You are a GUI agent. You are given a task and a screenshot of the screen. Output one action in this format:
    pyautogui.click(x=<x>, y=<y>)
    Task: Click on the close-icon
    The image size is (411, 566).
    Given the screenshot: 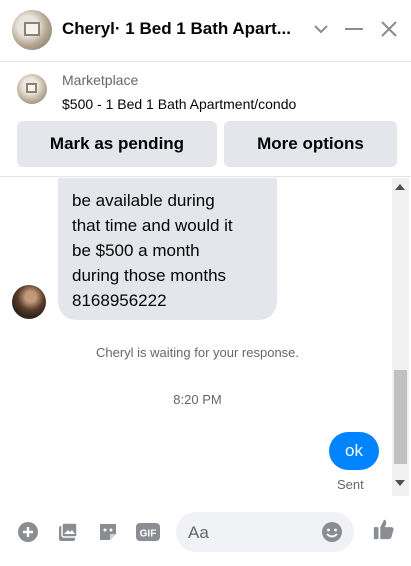 What is the action you would take?
    pyautogui.click(x=389, y=29)
    